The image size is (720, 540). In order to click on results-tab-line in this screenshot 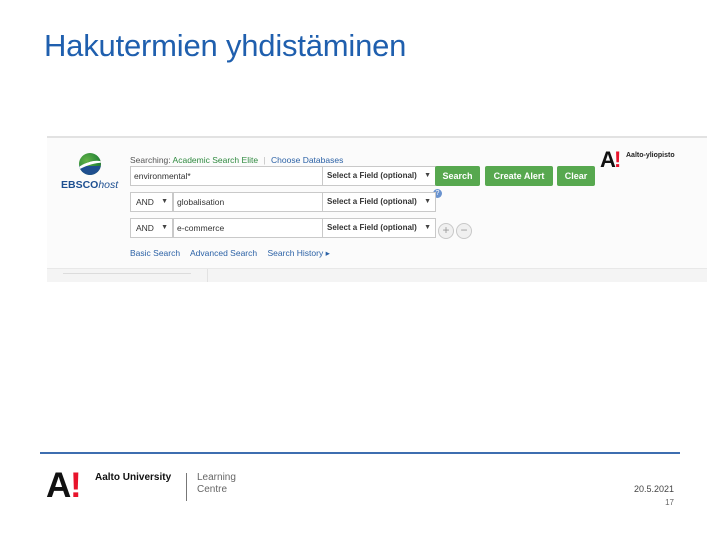, I will do `click(127, 273)`.